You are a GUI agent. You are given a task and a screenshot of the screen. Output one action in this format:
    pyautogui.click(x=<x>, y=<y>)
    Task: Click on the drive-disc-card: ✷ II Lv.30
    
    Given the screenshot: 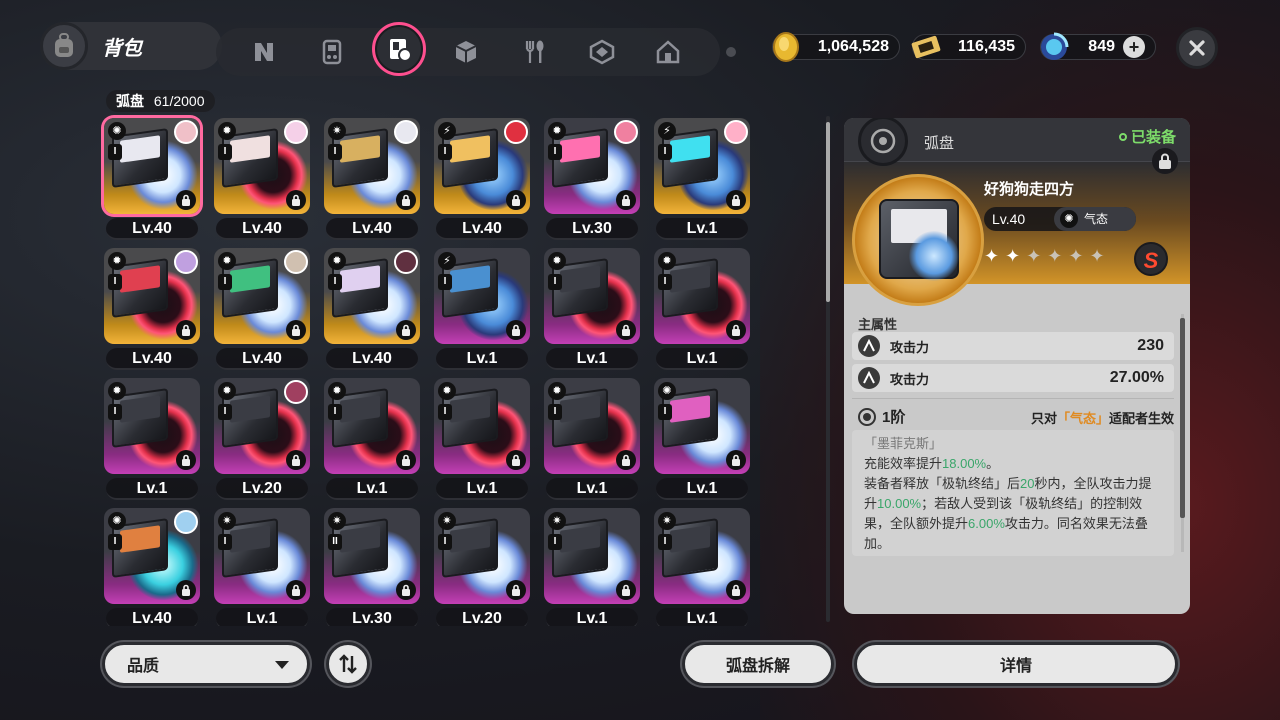 What is the action you would take?
    pyautogui.click(x=372, y=567)
    